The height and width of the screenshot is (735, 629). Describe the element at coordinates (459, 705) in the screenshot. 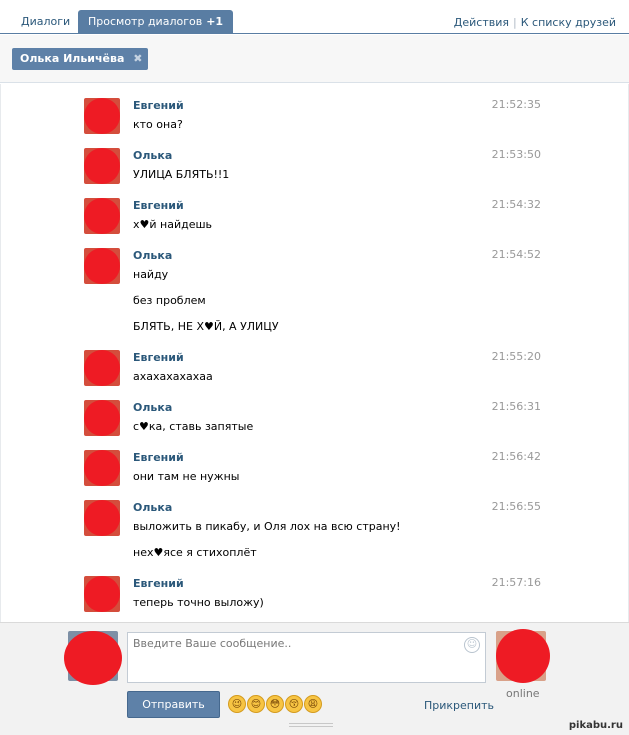

I see `attach-link: Прикрепить` at that location.